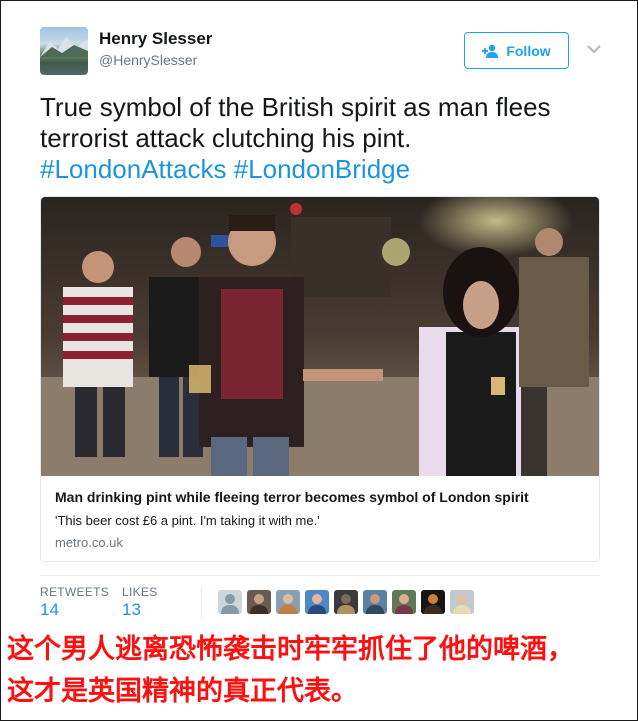  I want to click on user-handle: @HenrySlesser, so click(148, 60).